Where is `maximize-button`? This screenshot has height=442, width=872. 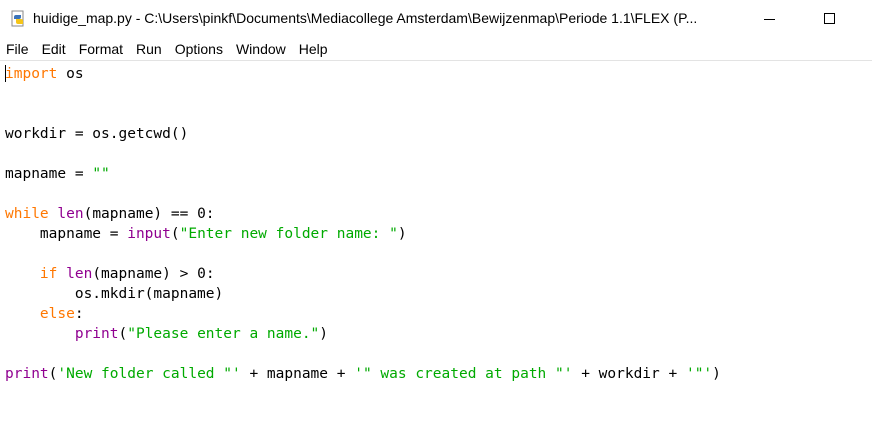 maximize-button is located at coordinates (829, 19).